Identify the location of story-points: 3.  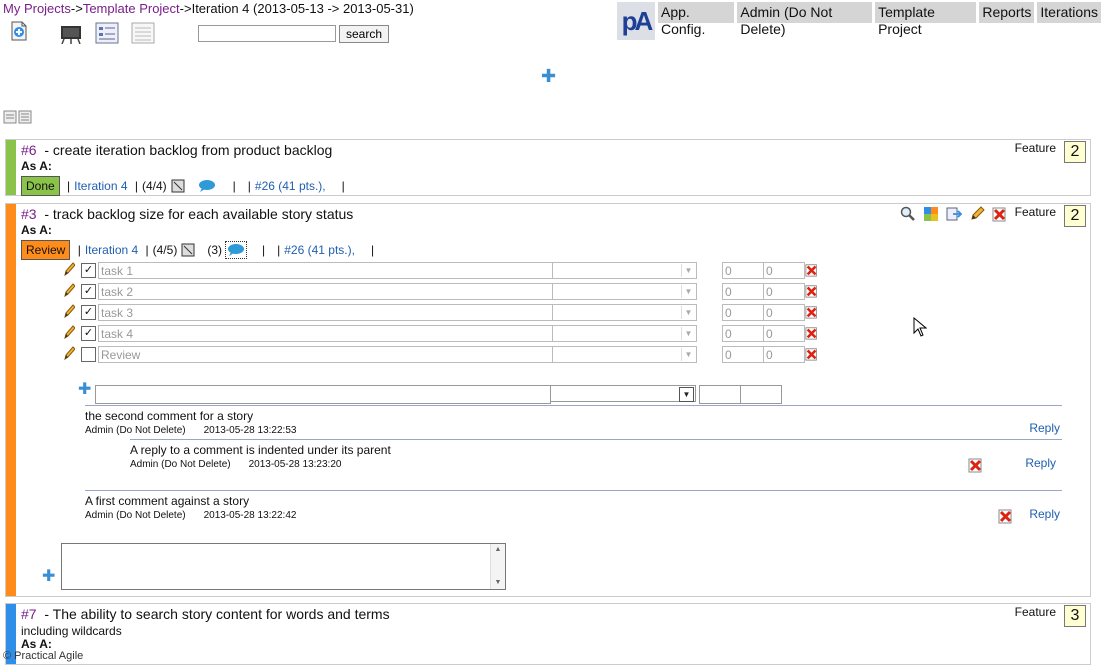
(1075, 616).